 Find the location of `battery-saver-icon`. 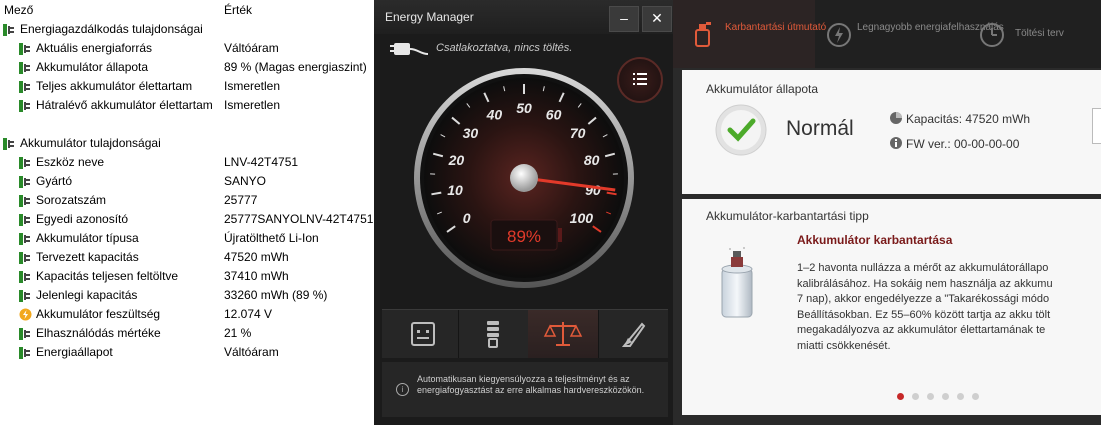

battery-saver-icon is located at coordinates (423, 334).